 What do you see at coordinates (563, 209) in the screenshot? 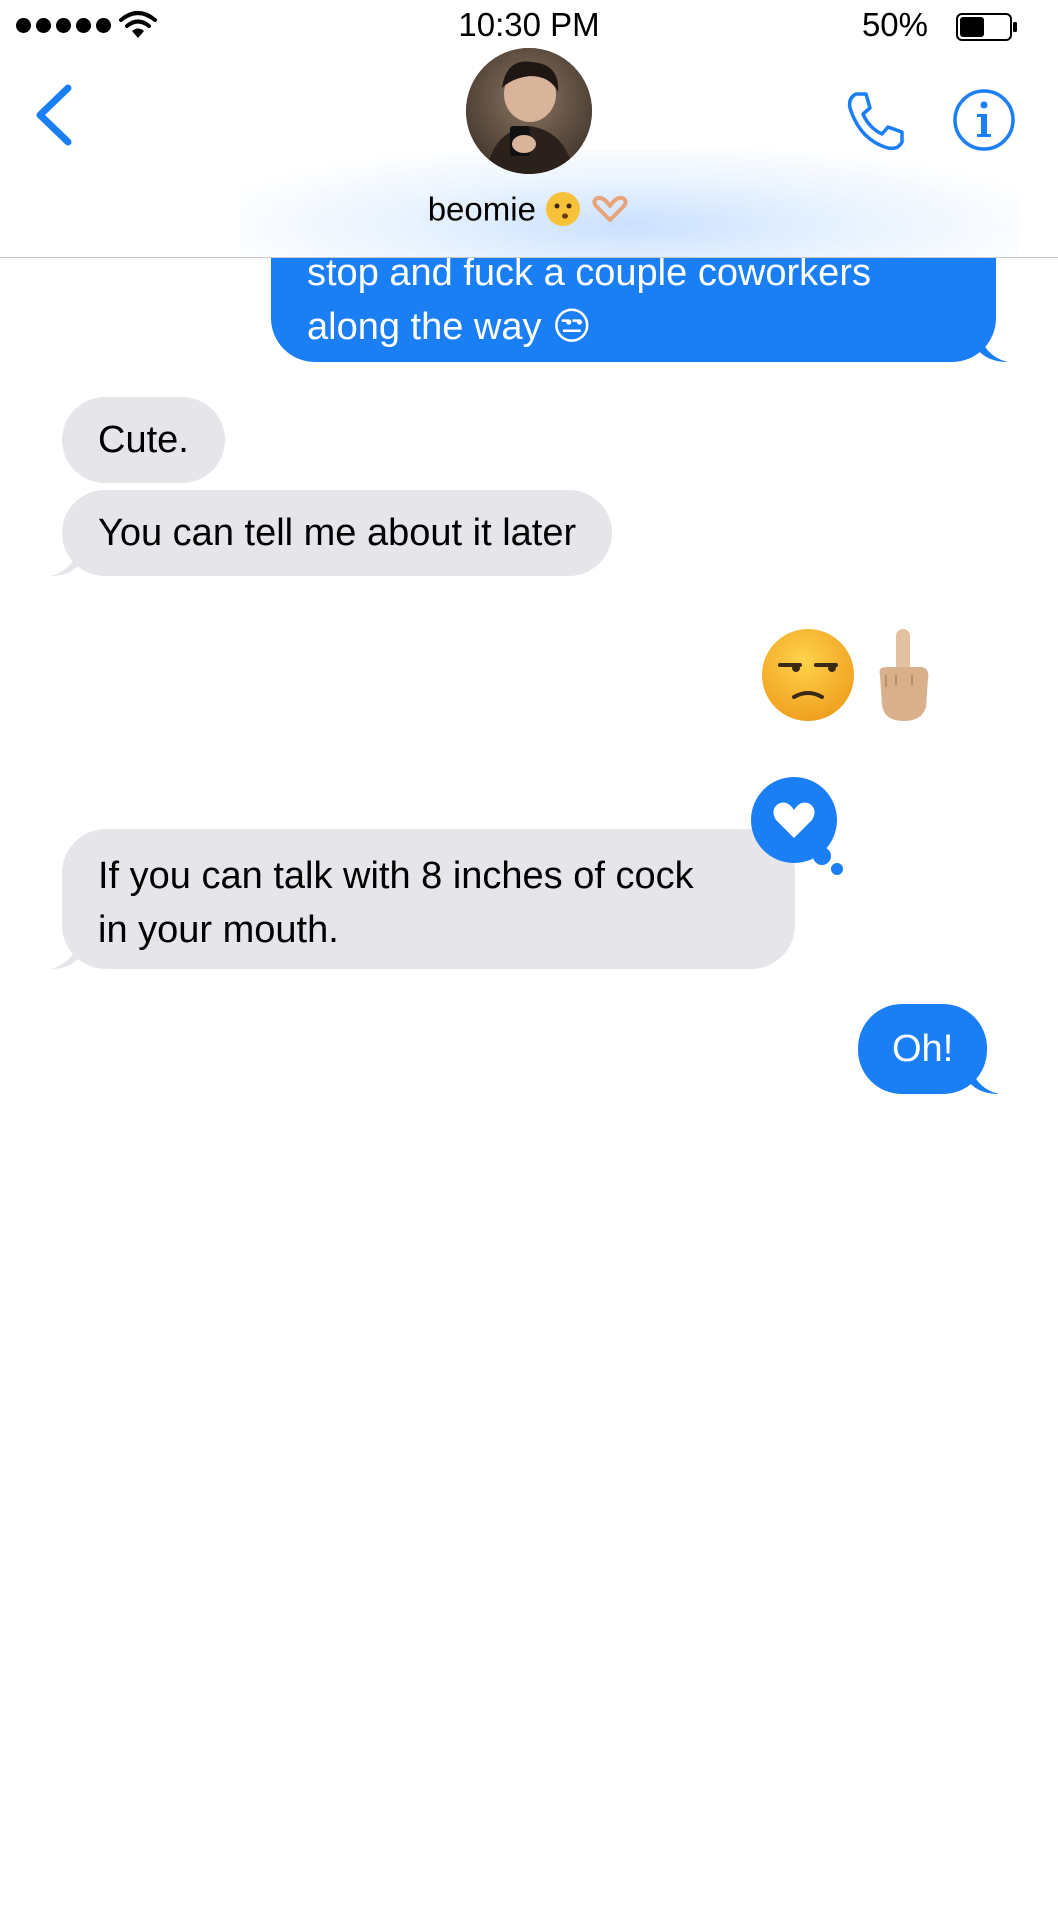
I see `kissing-face-icon` at bounding box center [563, 209].